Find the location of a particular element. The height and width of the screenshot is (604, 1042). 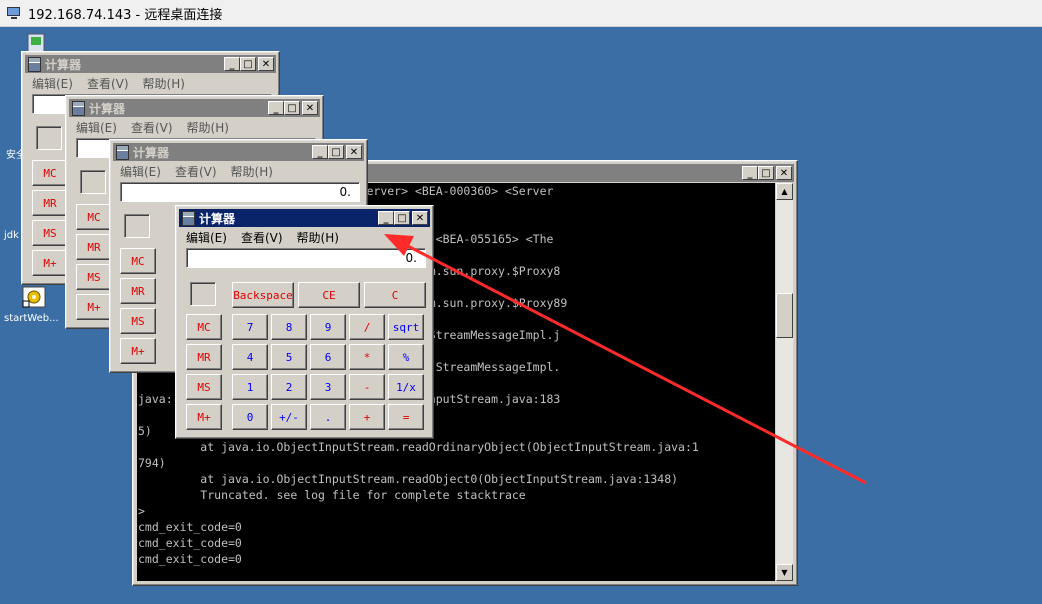

key-button: 3 is located at coordinates (328, 387).